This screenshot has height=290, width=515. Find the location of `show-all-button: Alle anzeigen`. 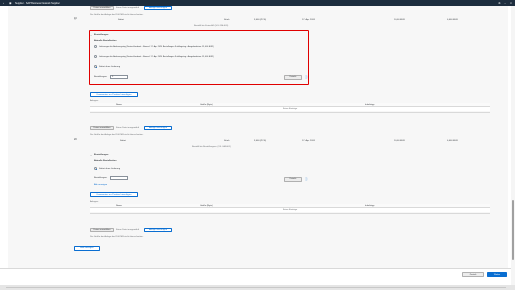

show-all-button: Alle anzeigen is located at coordinates (87, 248).